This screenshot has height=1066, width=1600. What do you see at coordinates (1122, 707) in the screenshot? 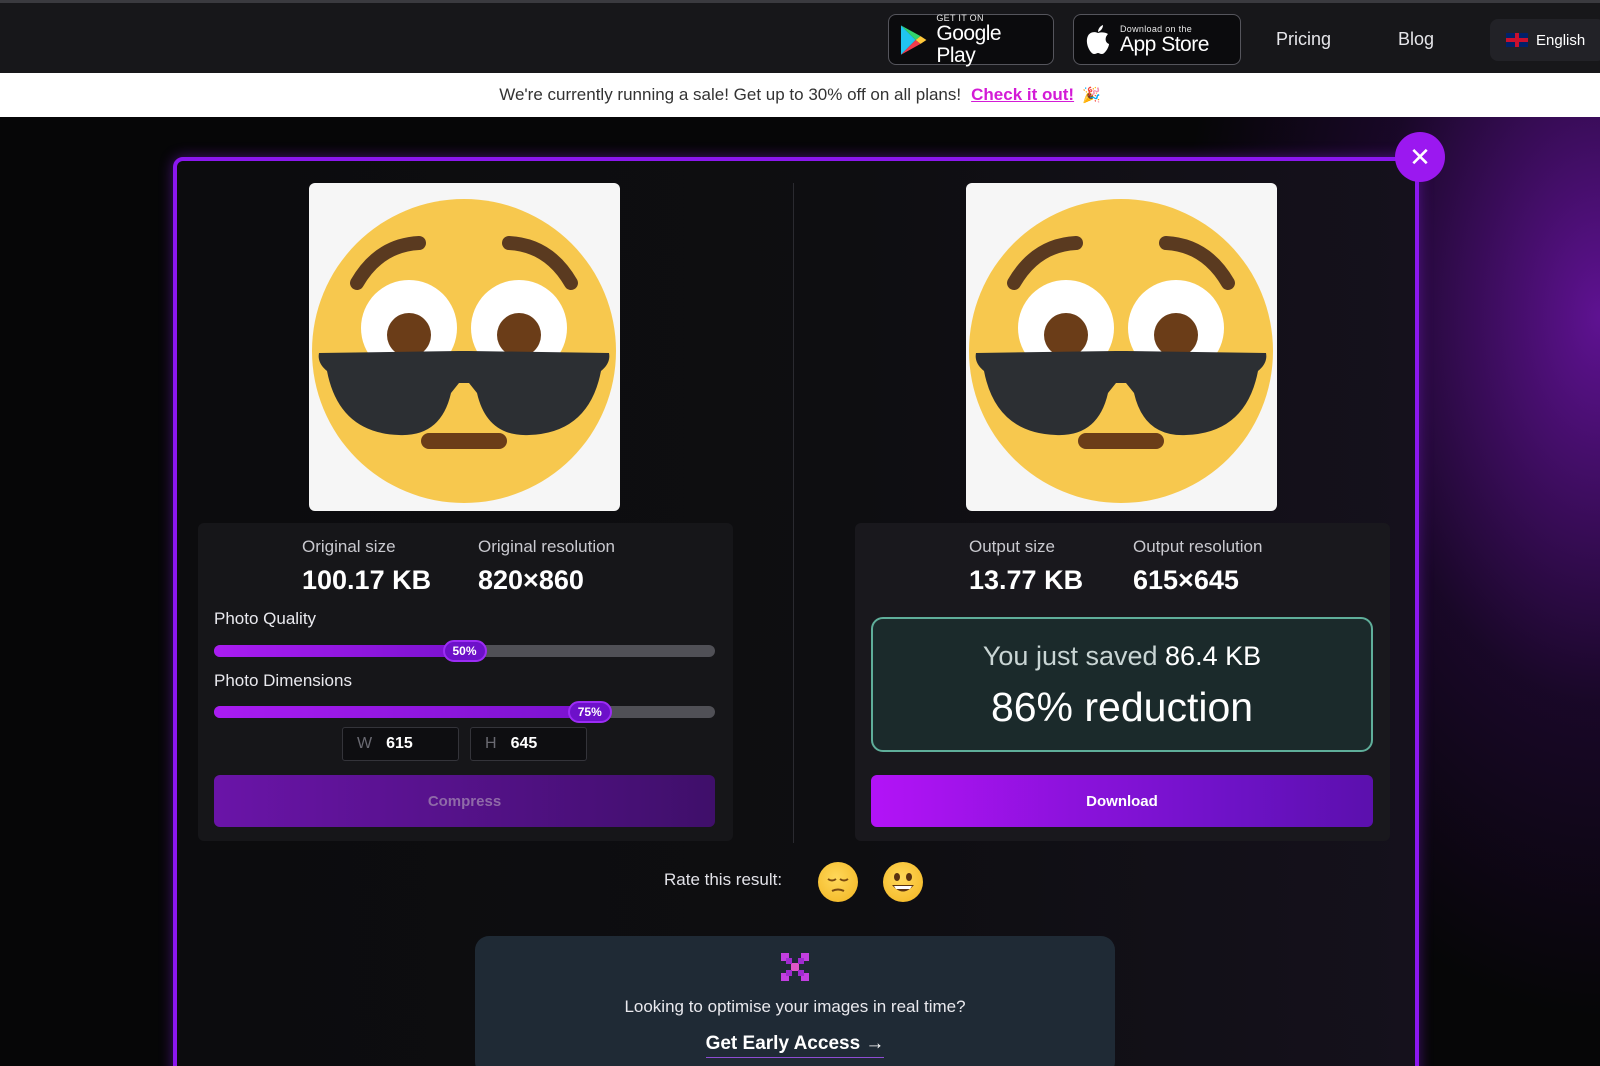
I see `reduction-text: 86% reduction` at bounding box center [1122, 707].